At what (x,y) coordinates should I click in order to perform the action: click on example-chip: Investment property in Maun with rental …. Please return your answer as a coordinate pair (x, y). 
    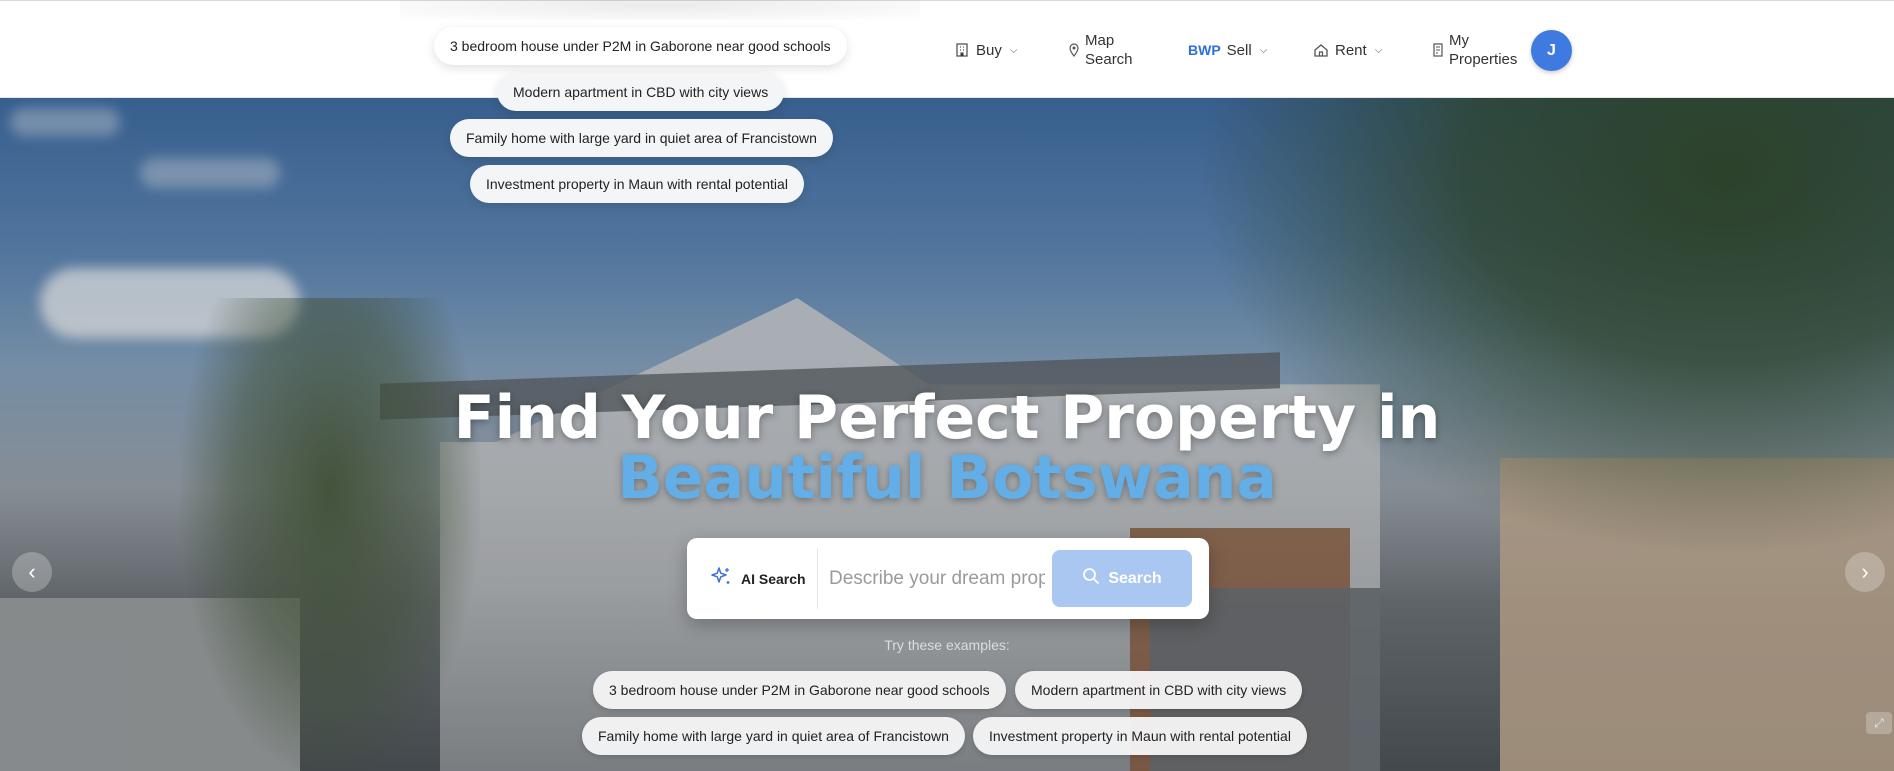
    Looking at the image, I should click on (1140, 736).